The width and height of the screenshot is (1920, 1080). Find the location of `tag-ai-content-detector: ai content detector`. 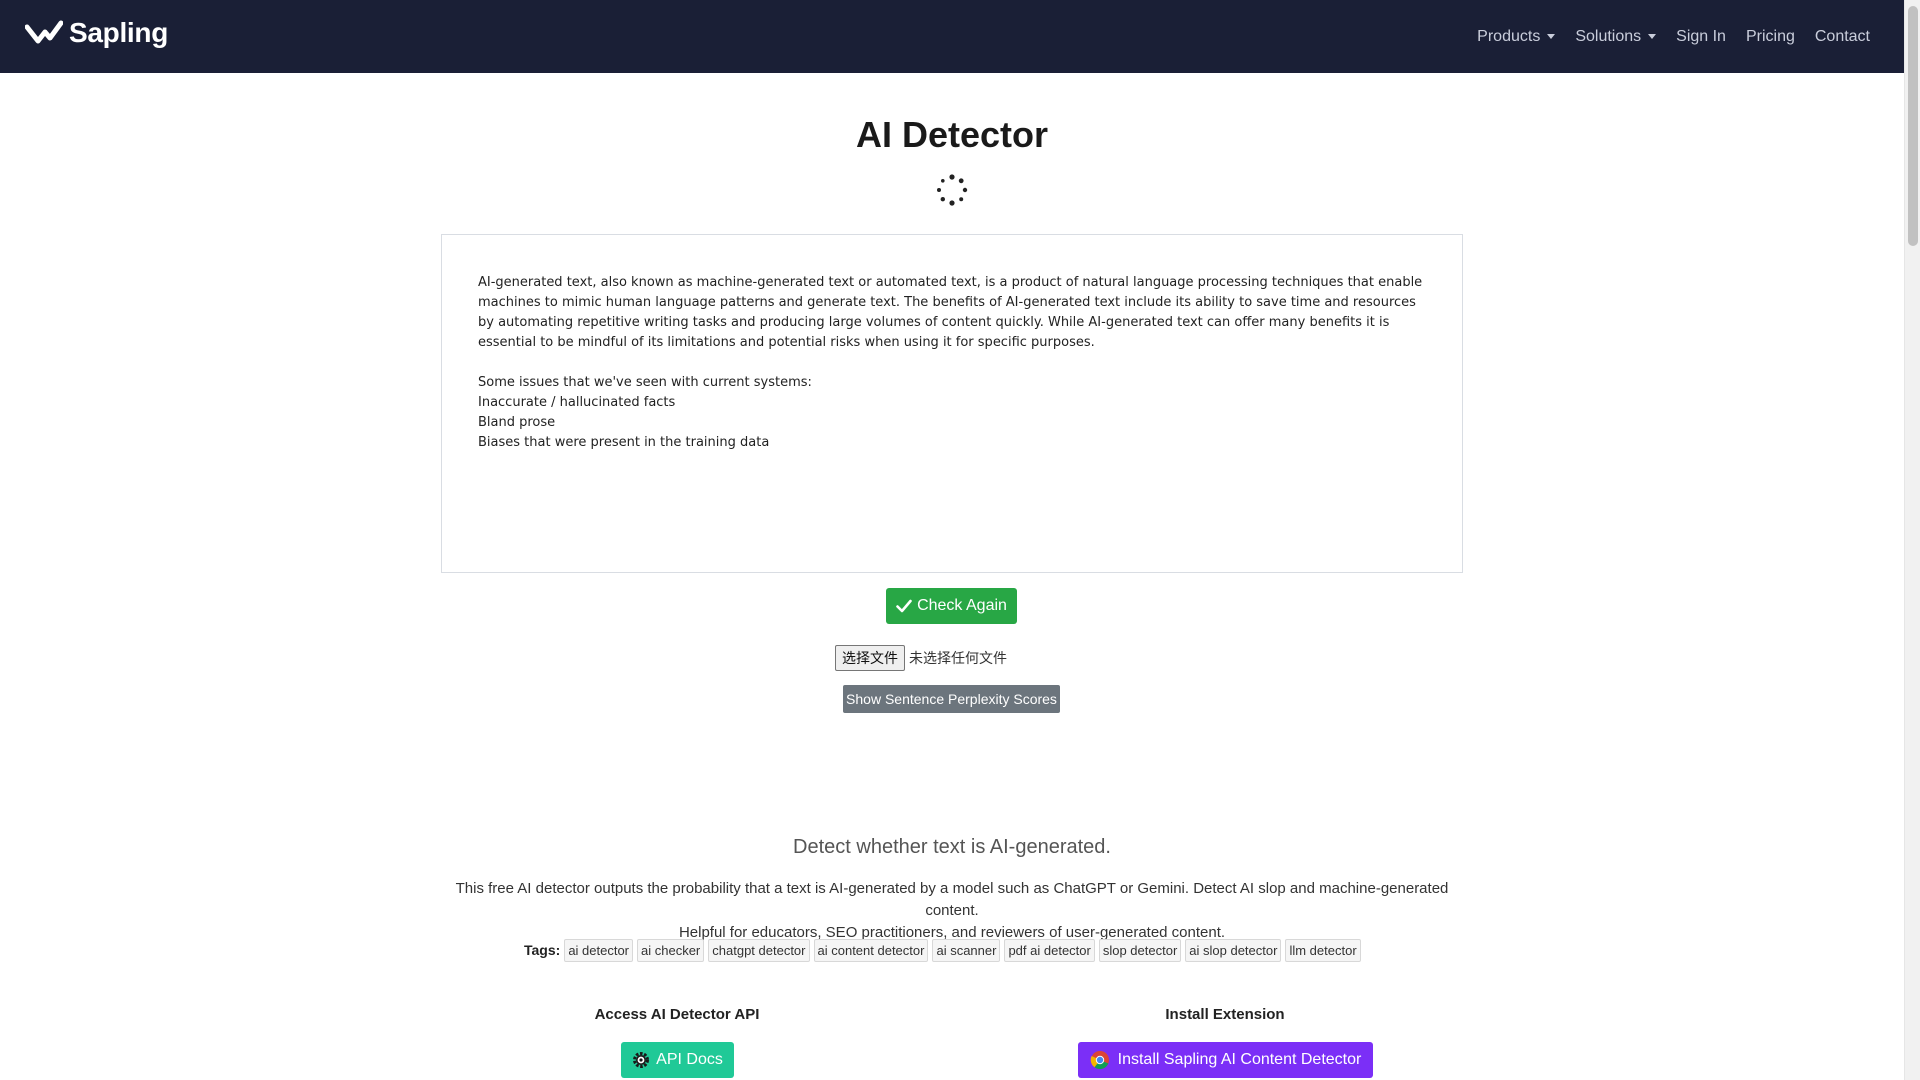

tag-ai-content-detector: ai content detector is located at coordinates (871, 950).